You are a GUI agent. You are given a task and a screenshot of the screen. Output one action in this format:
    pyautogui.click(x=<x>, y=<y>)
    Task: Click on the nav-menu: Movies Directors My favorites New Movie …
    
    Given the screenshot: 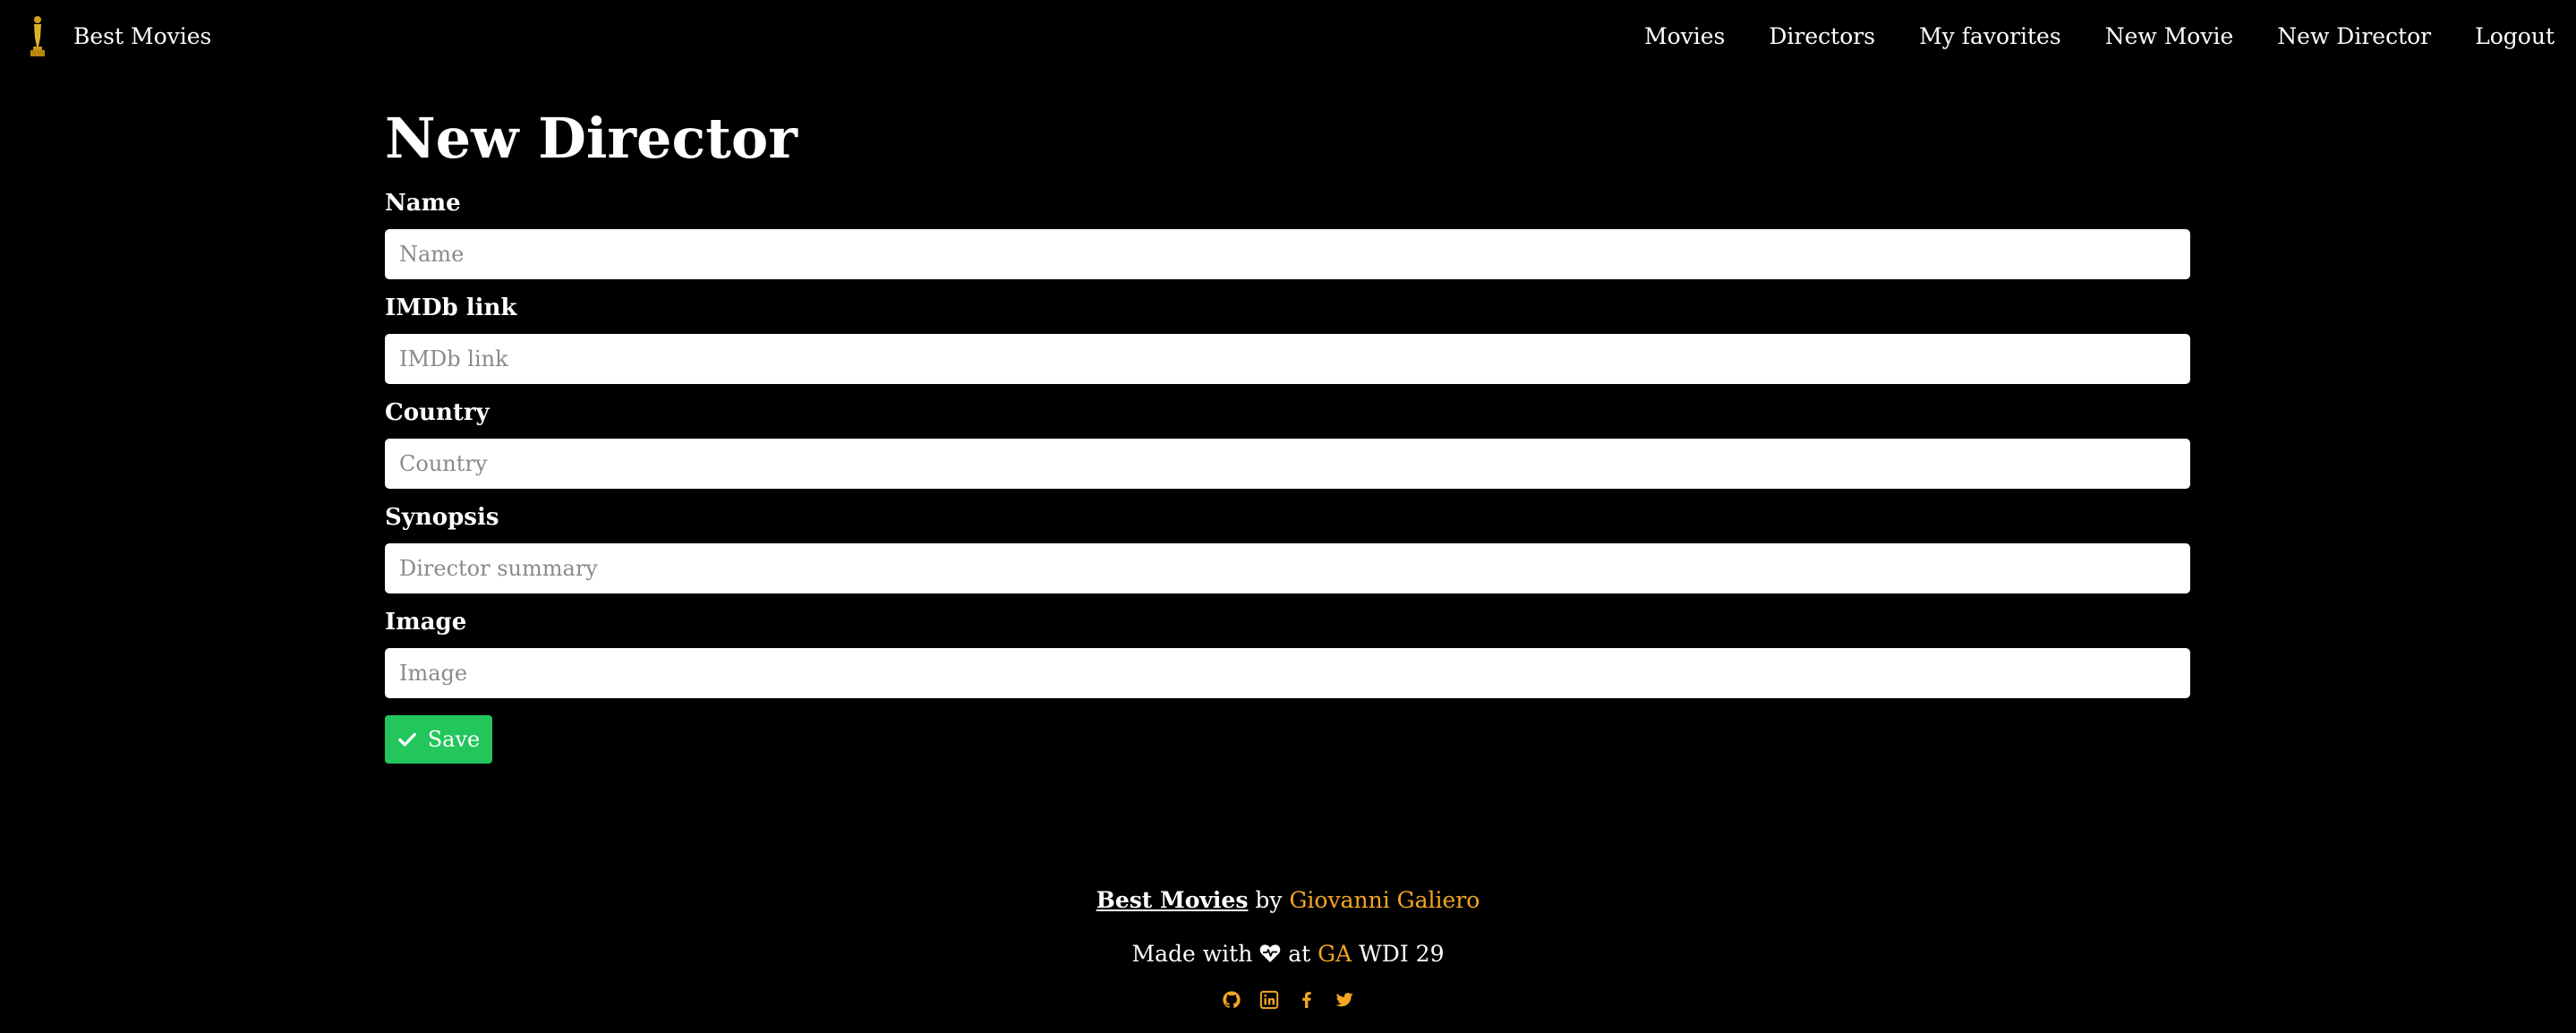 What is the action you would take?
    pyautogui.click(x=2077, y=36)
    